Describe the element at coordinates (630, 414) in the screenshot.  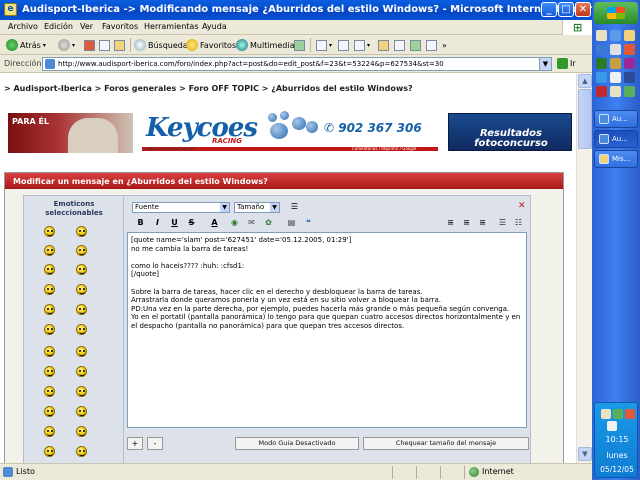
I see `tray-antivirus-icon` at that location.